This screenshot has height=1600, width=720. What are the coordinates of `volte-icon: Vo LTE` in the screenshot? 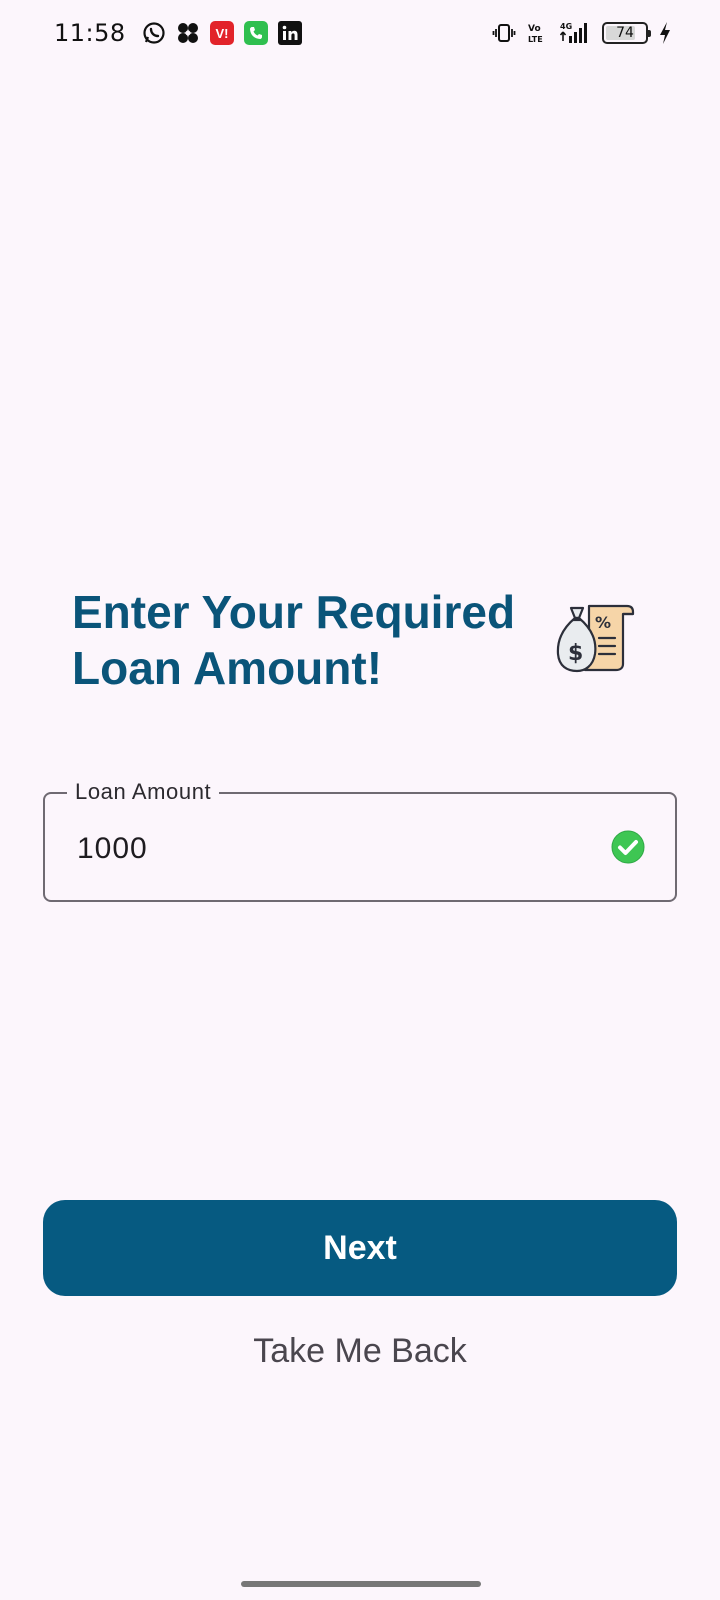 It's located at (538, 33).